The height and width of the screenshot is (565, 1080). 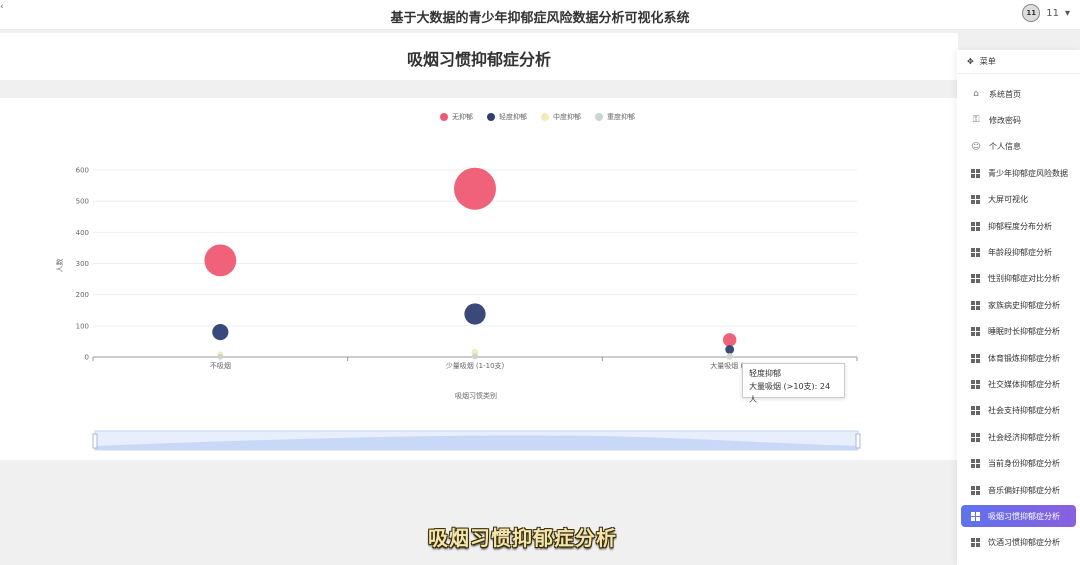 I want to click on menu-item-label: 个人信息, so click(x=1005, y=147).